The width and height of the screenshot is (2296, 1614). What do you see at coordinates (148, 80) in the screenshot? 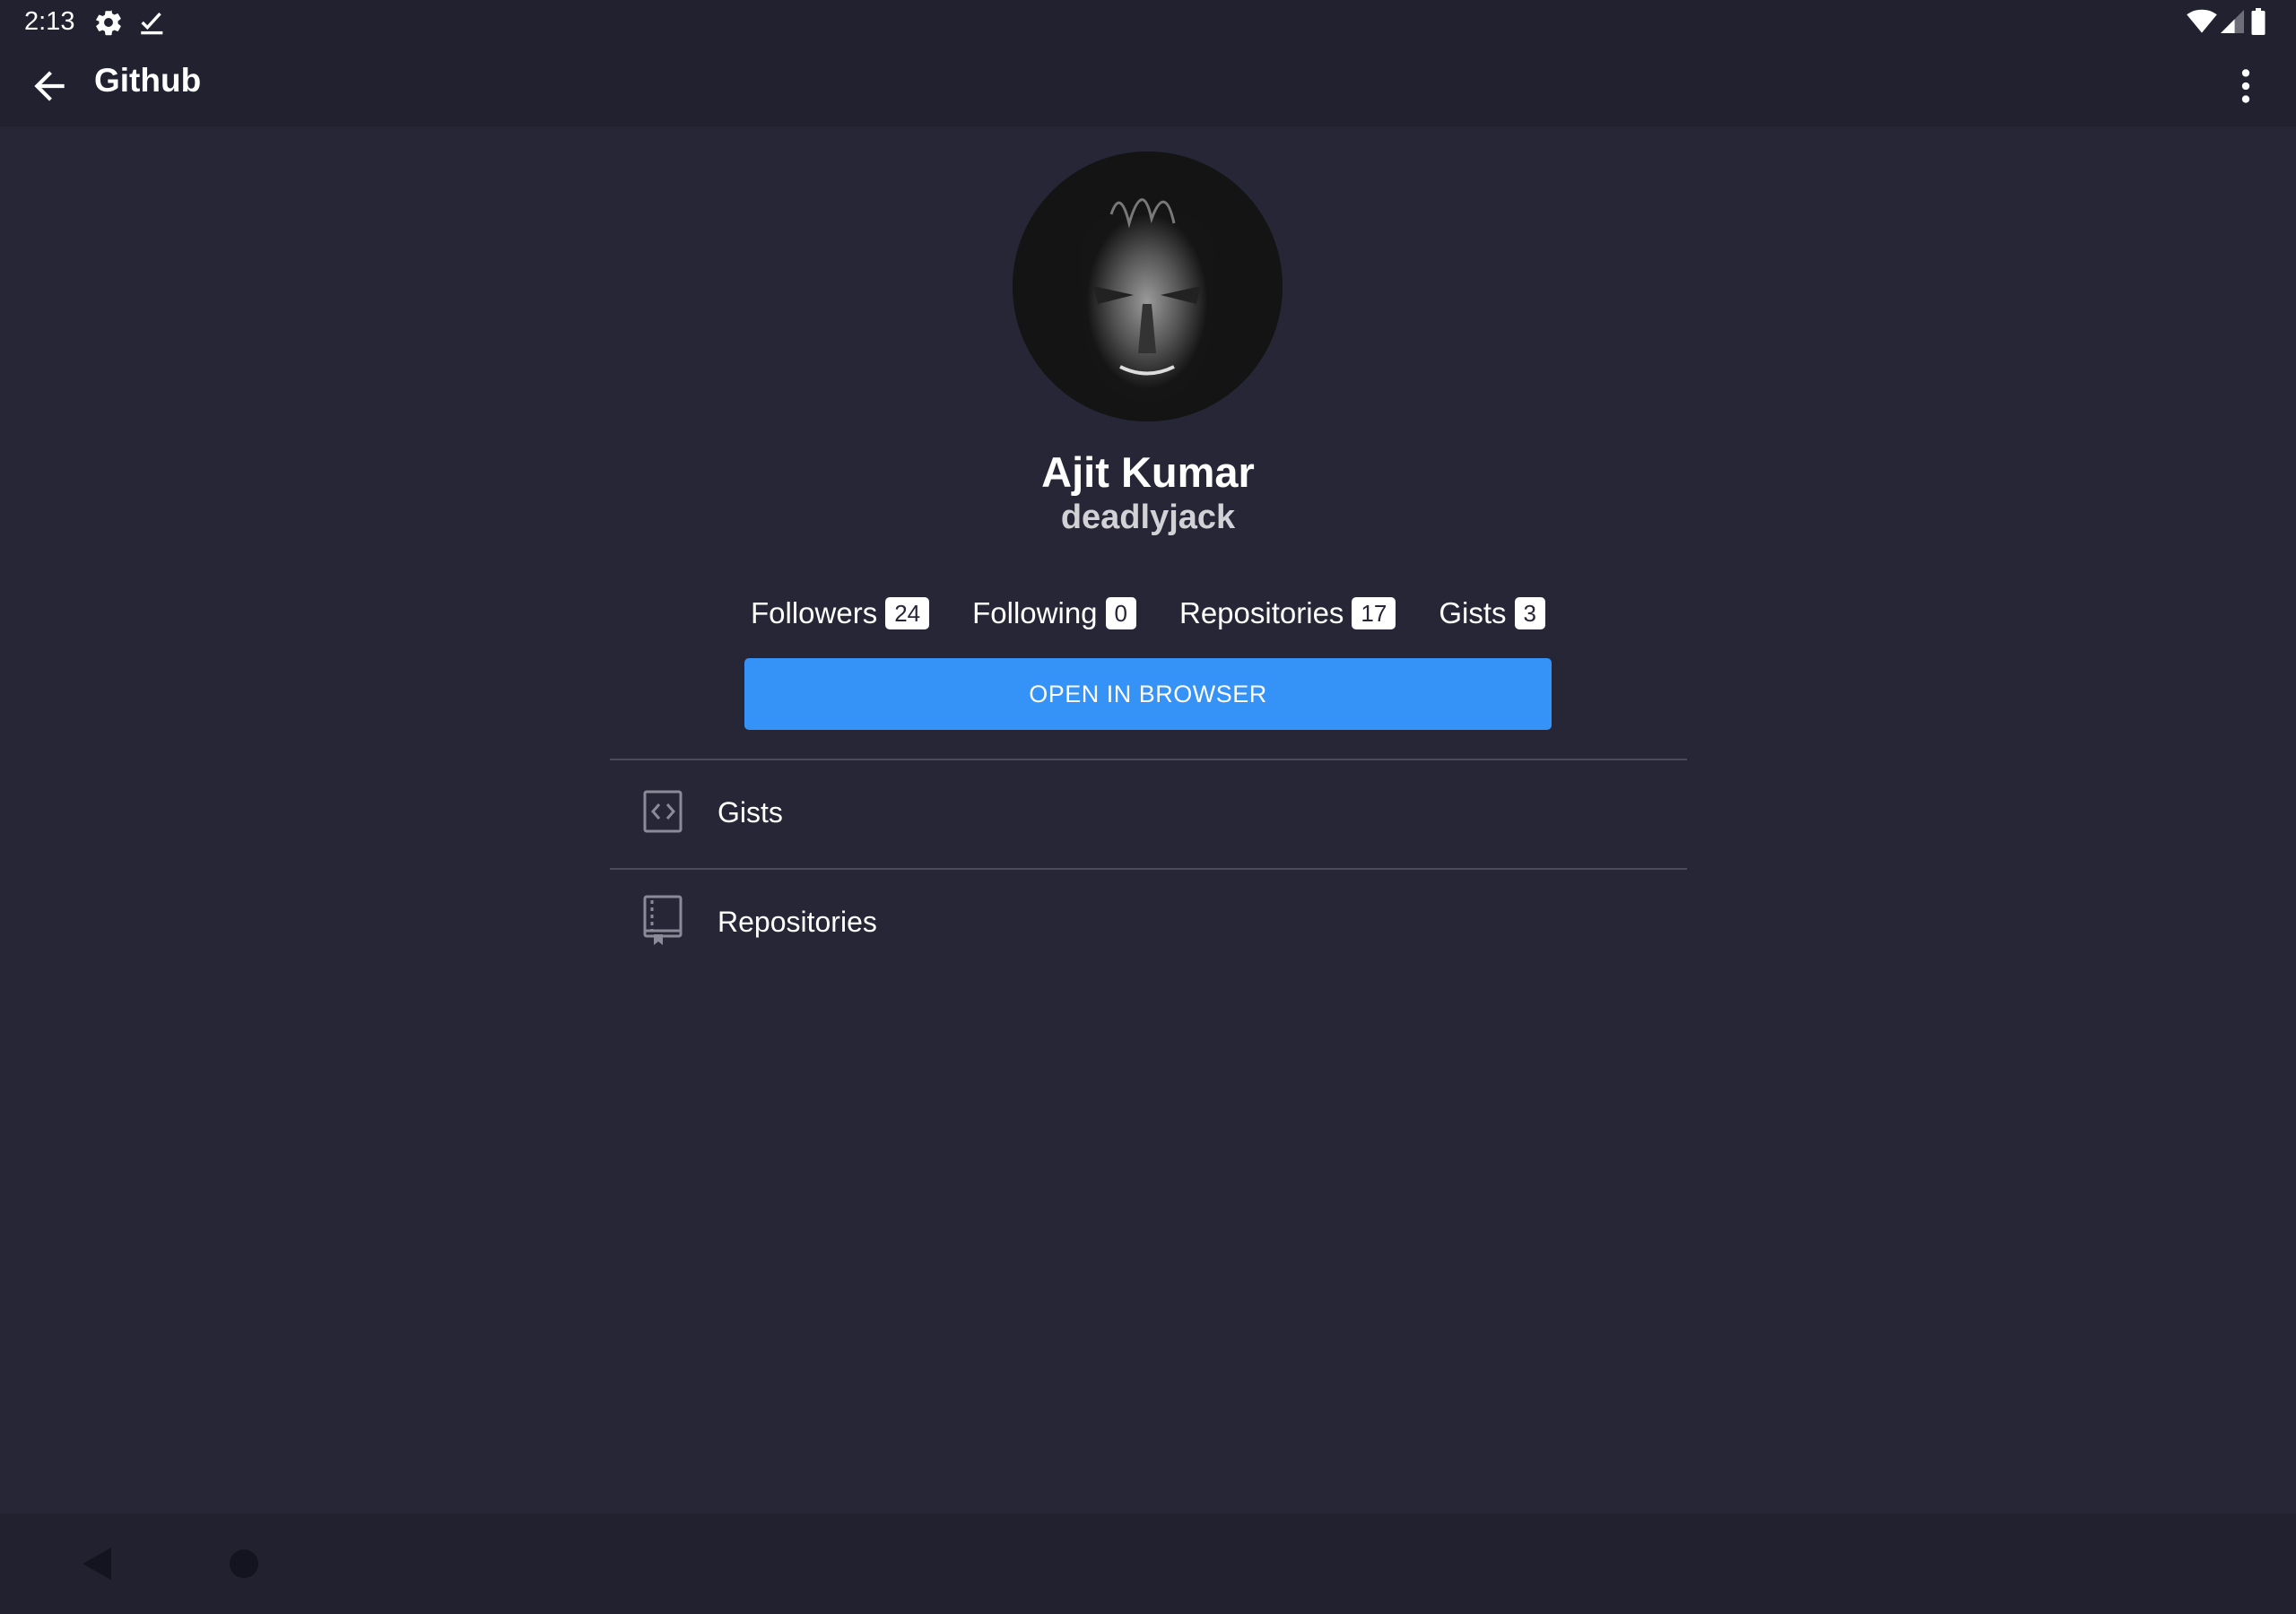
I see `app-title: Github` at bounding box center [148, 80].